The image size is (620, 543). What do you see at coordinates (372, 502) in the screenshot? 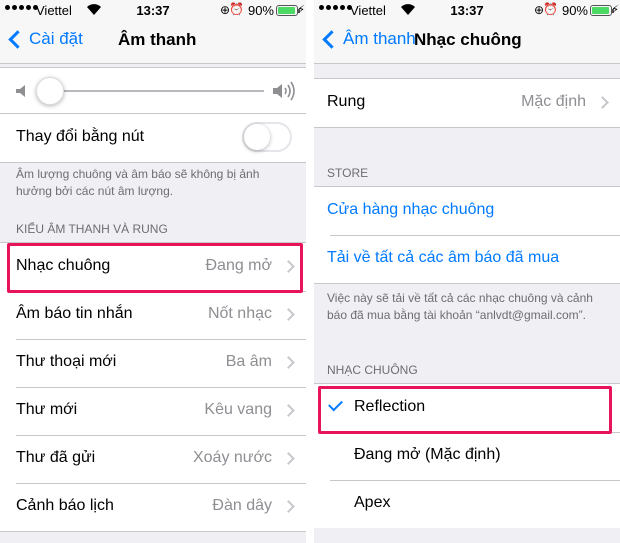
I see `ringtone-label: Apex` at bounding box center [372, 502].